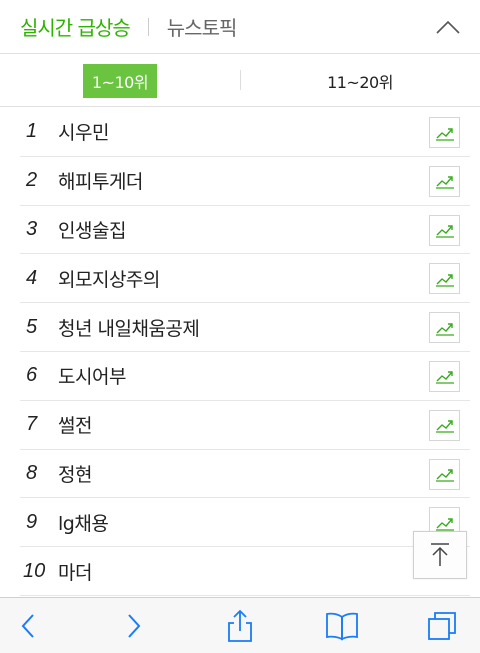 This screenshot has height=653, width=480. What do you see at coordinates (245, 474) in the screenshot?
I see `list-item: 8 정현` at bounding box center [245, 474].